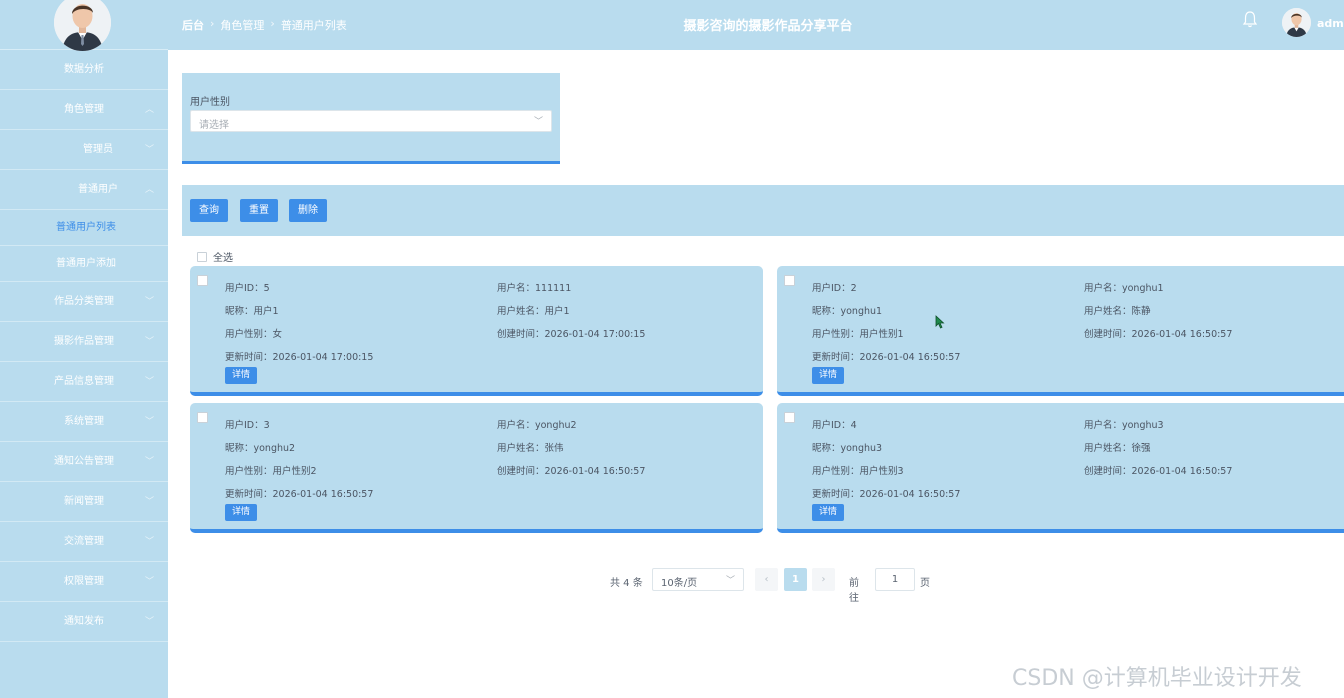 This screenshot has width=1344, height=698. I want to click on search-panel: 用户性别 请选择 ﹀, so click(371, 118).